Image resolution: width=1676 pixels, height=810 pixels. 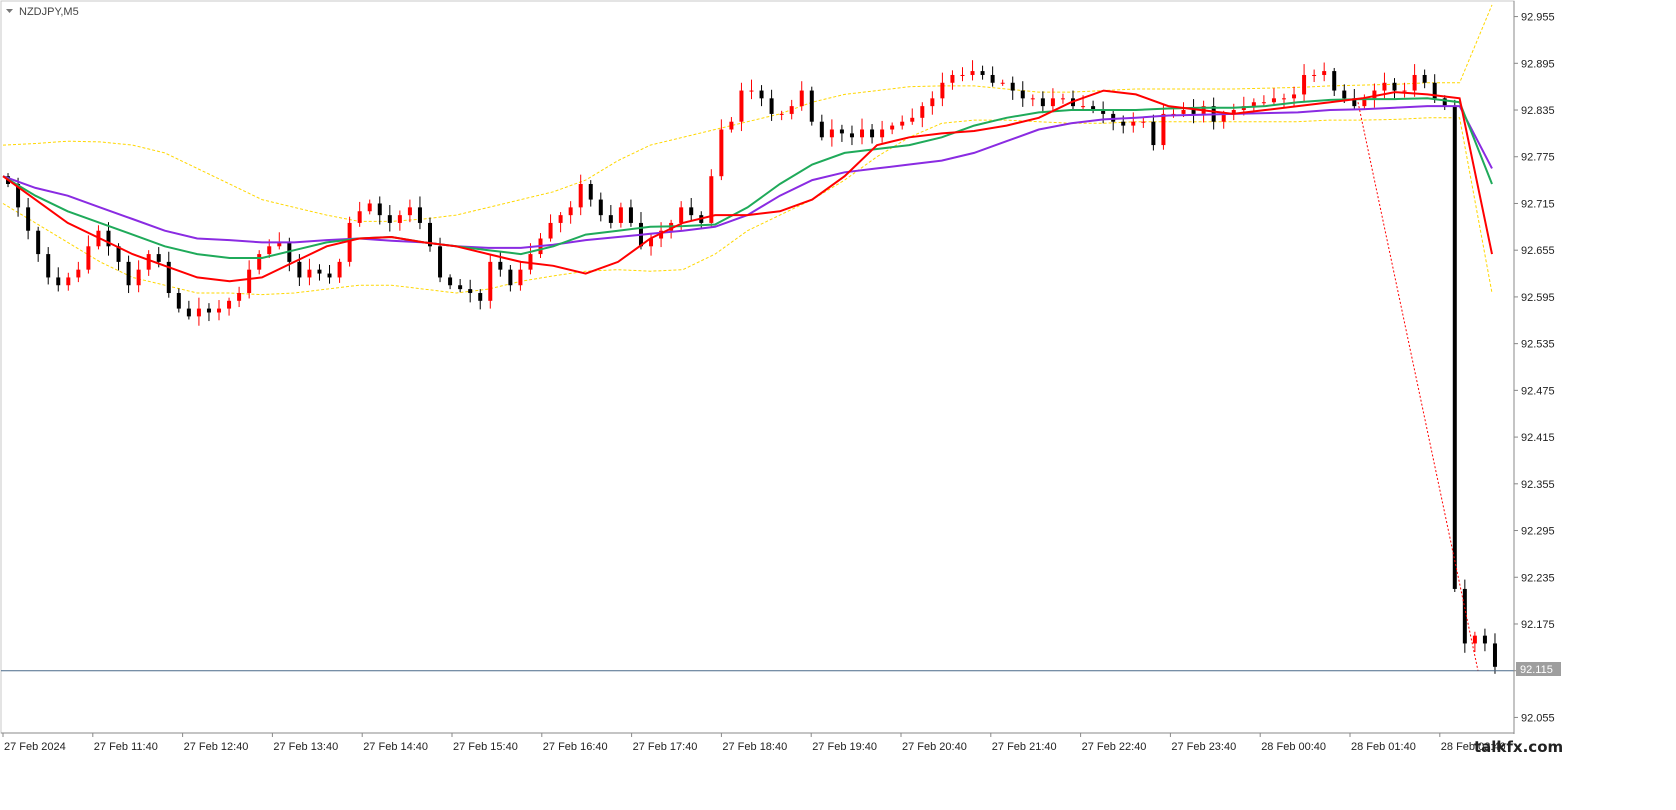 What do you see at coordinates (1538, 298) in the screenshot?
I see `price-tick-label: 92.595` at bounding box center [1538, 298].